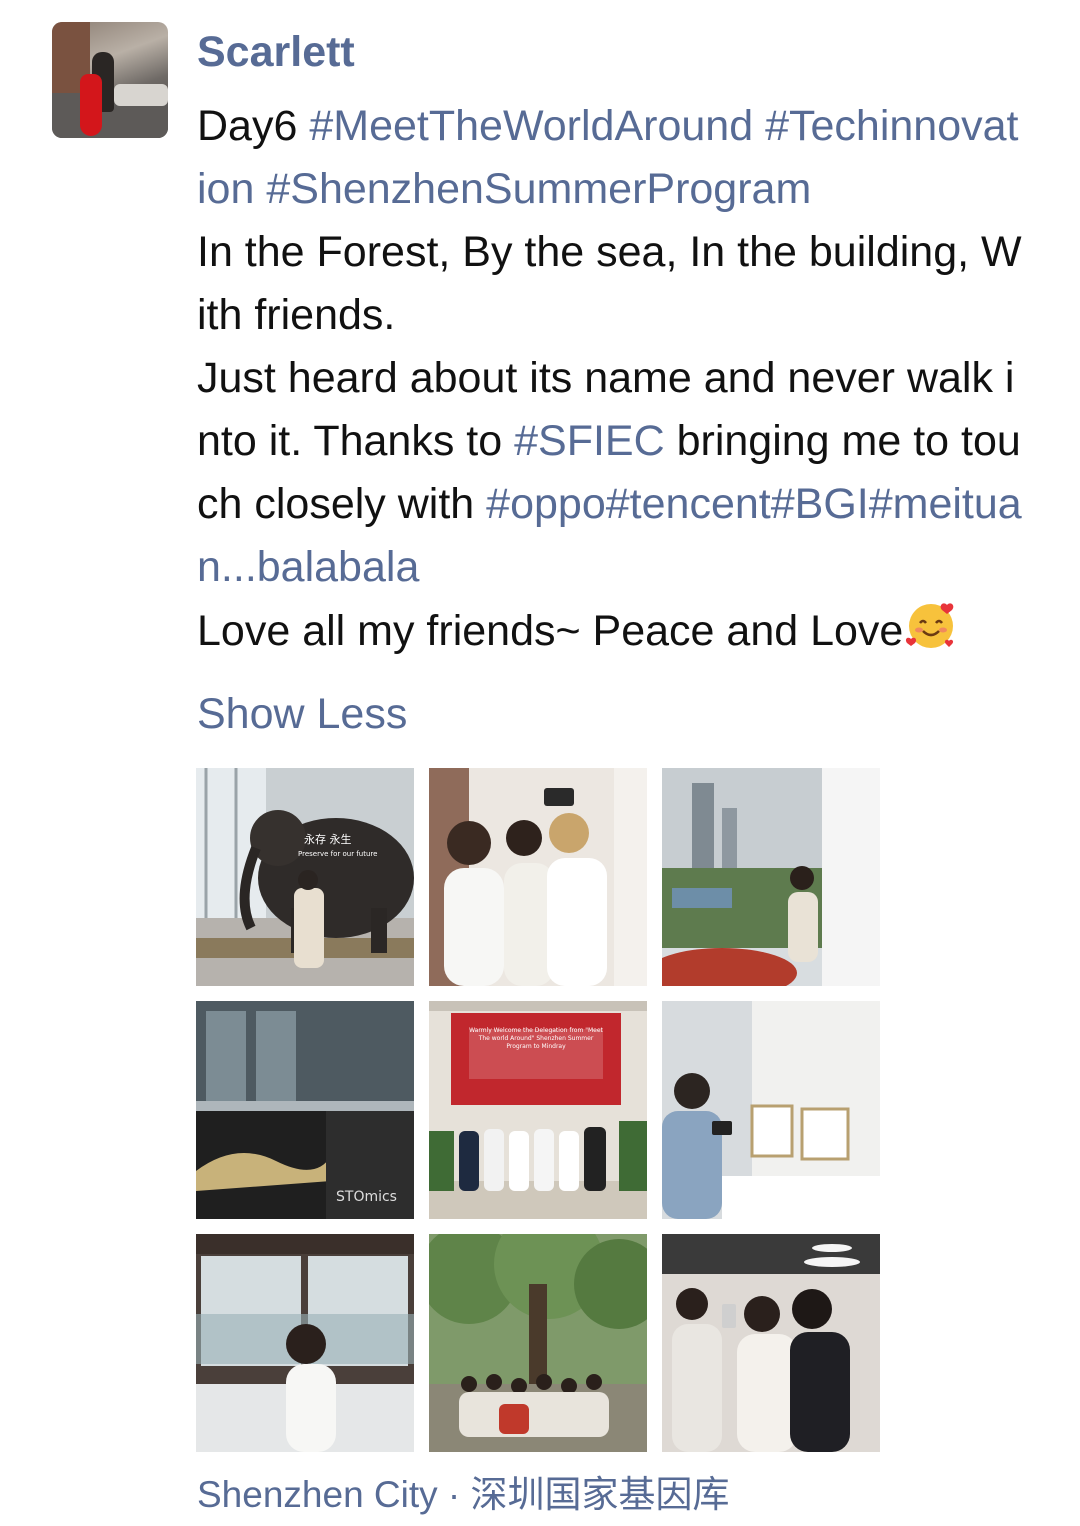  Describe the element at coordinates (337, 854) in the screenshot. I see `photo-overlay-subtext: Preserve for our future` at that location.